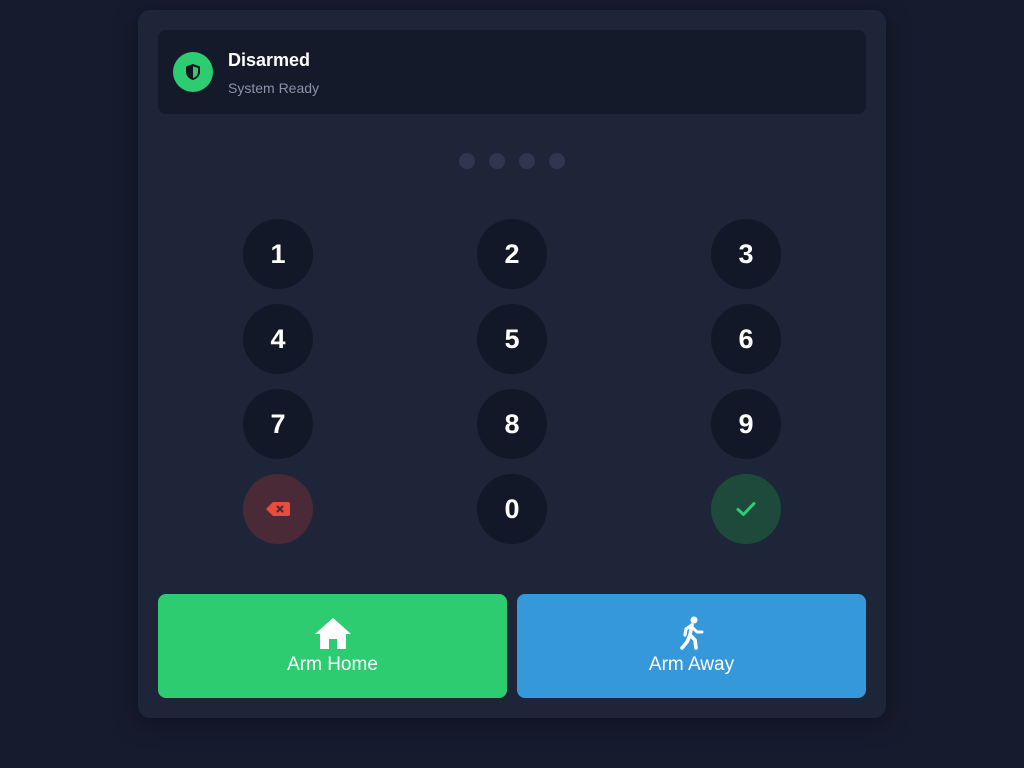 The width and height of the screenshot is (1024, 768). I want to click on key-6: 6, so click(746, 339).